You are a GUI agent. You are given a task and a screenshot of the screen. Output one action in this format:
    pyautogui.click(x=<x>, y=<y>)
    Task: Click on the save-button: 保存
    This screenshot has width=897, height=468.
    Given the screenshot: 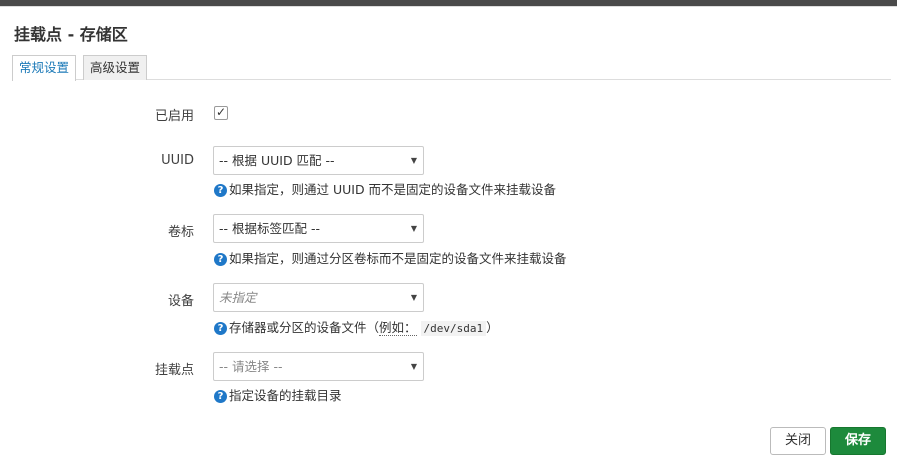 What is the action you would take?
    pyautogui.click(x=858, y=441)
    